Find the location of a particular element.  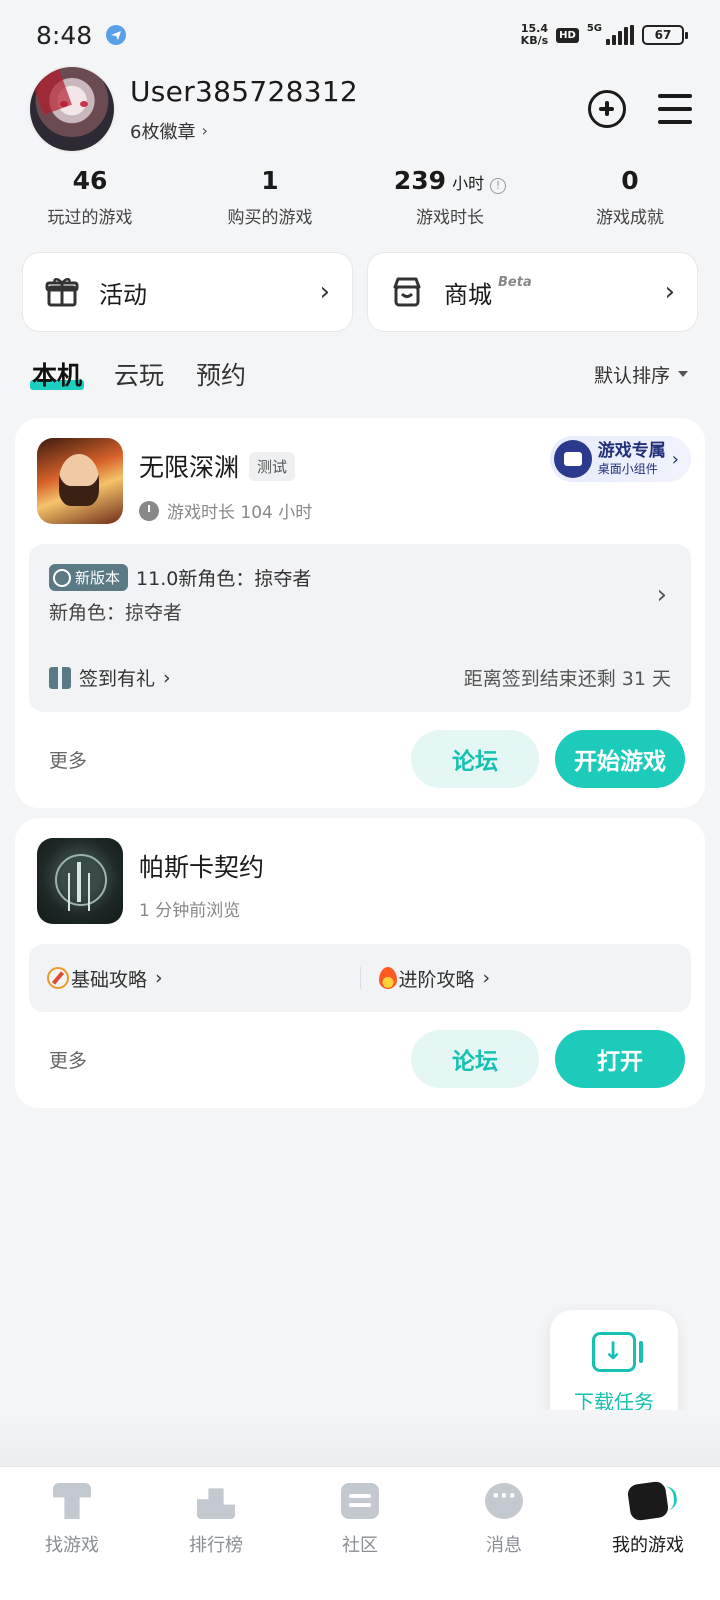

nav-label: 社区 is located at coordinates (360, 1545).